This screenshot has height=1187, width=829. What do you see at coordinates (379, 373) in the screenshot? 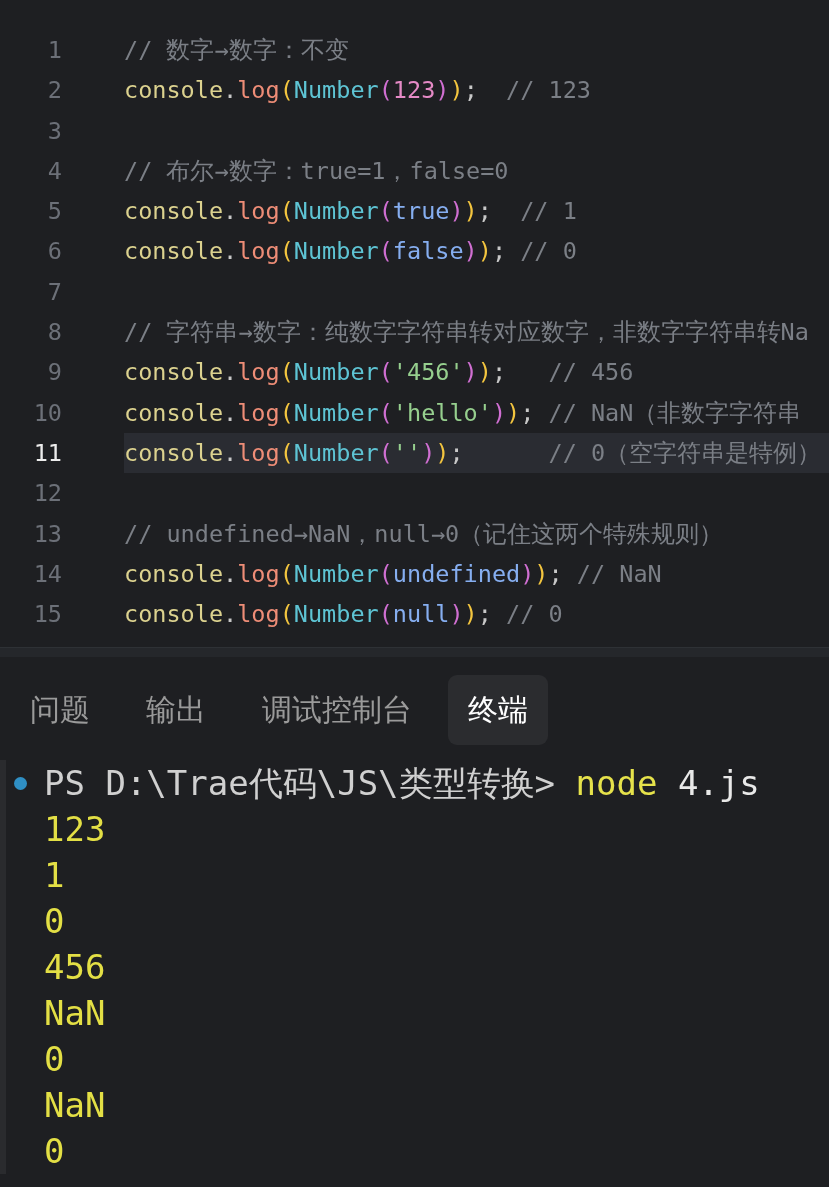
I see `code-line: console.log(Number('456')); // 456` at bounding box center [379, 373].